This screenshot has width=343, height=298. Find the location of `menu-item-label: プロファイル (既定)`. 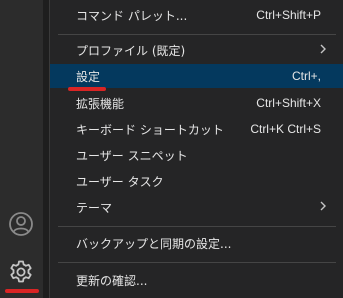

menu-item-label: プロファイル (既定) is located at coordinates (131, 50).